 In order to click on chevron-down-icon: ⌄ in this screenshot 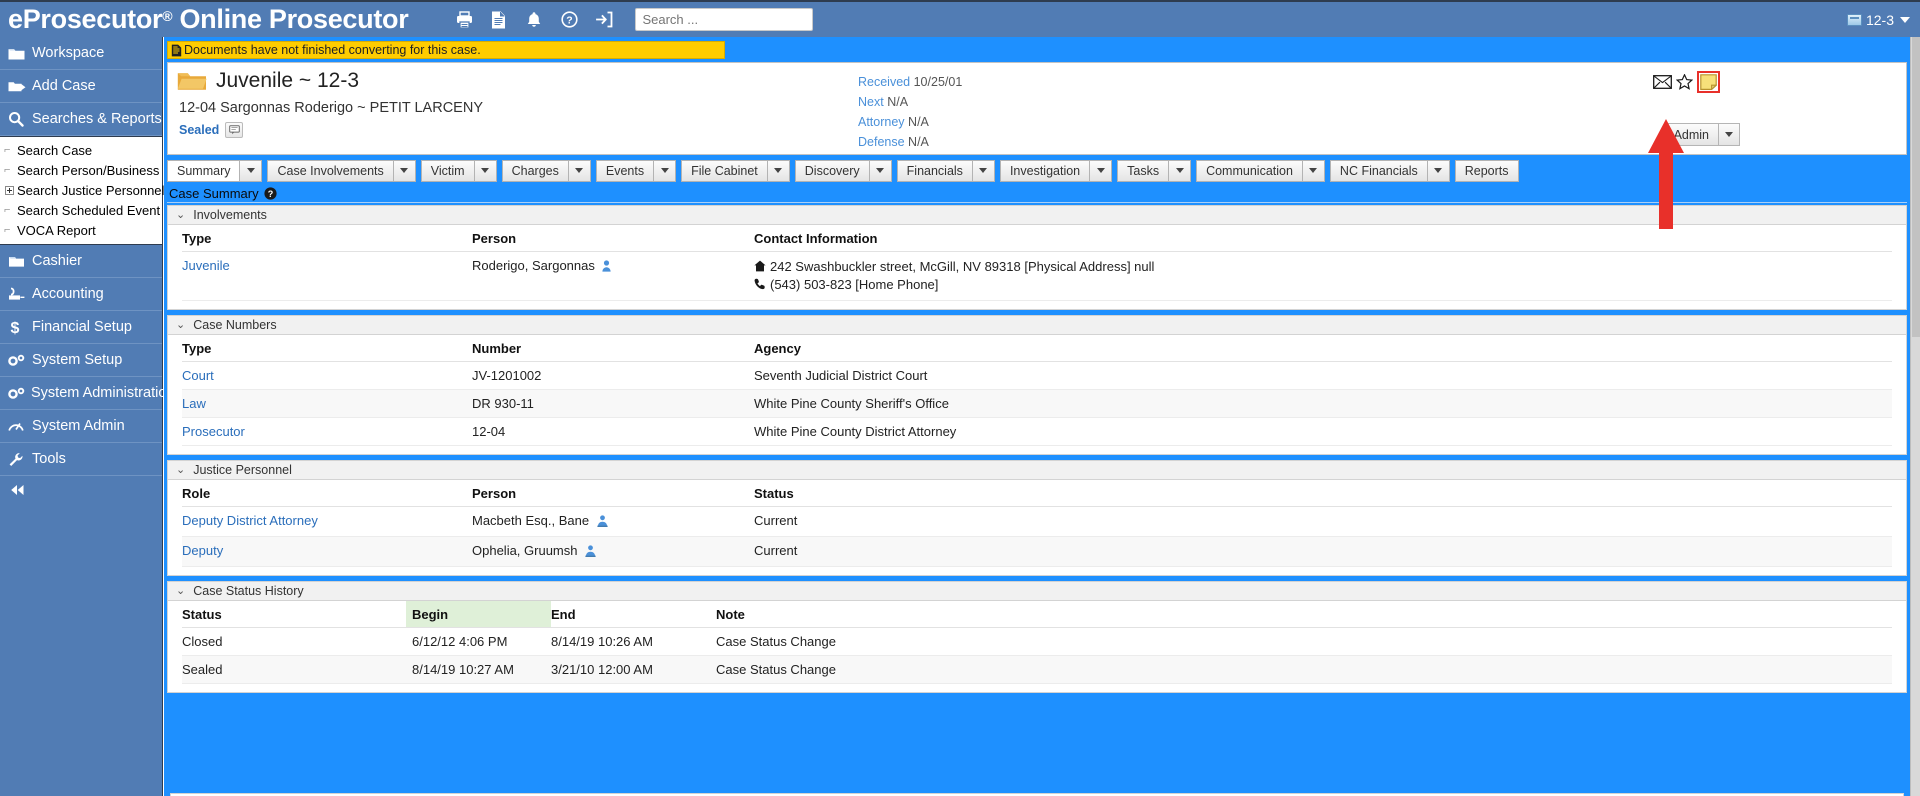, I will do `click(181, 469)`.